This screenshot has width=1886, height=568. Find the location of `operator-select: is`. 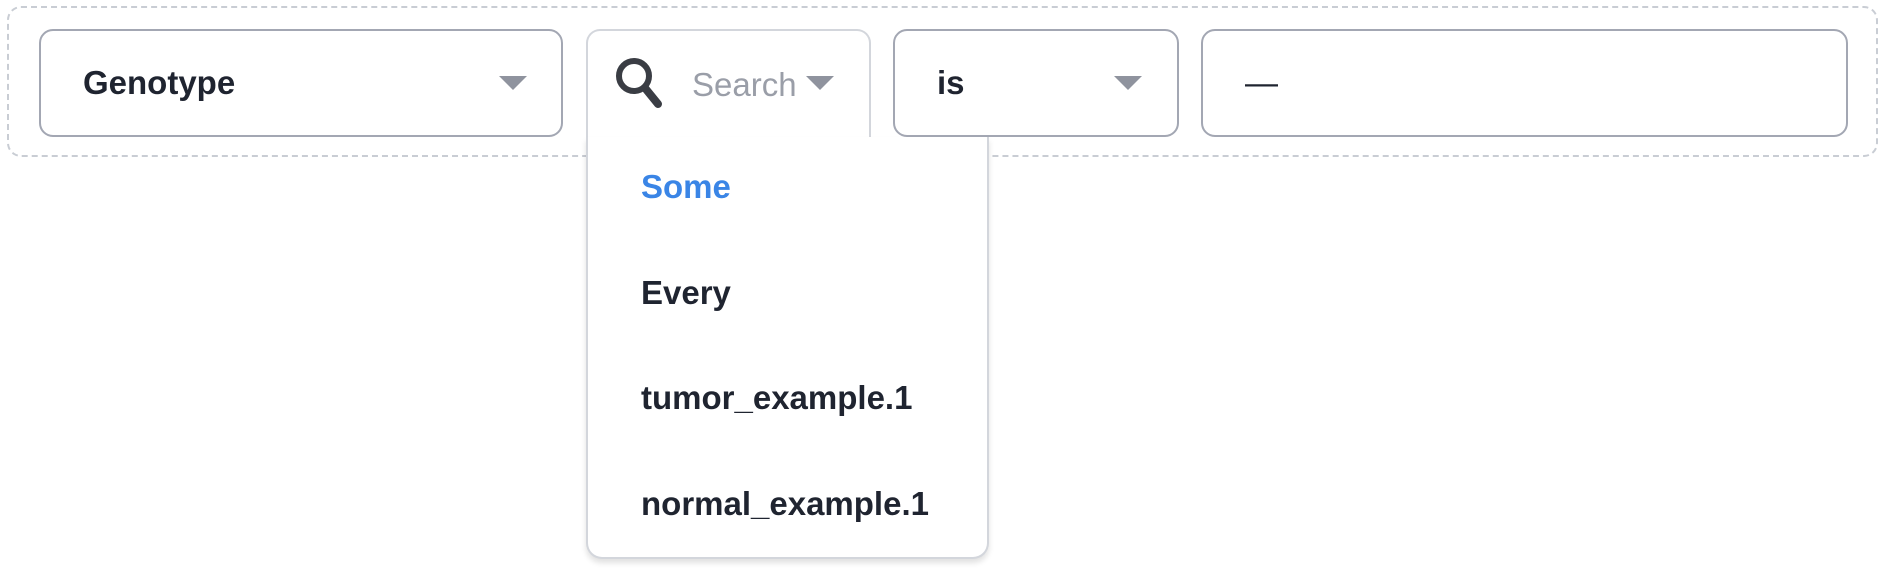

operator-select: is is located at coordinates (1036, 83).